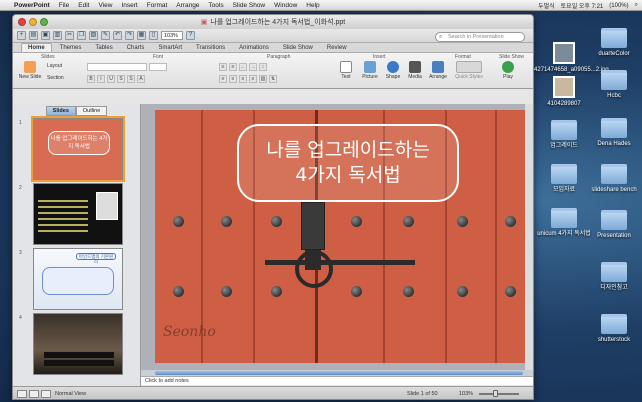 This screenshot has height=402, width=642. What do you see at coordinates (129, 5) in the screenshot?
I see `menu-insert: Insert` at bounding box center [129, 5].